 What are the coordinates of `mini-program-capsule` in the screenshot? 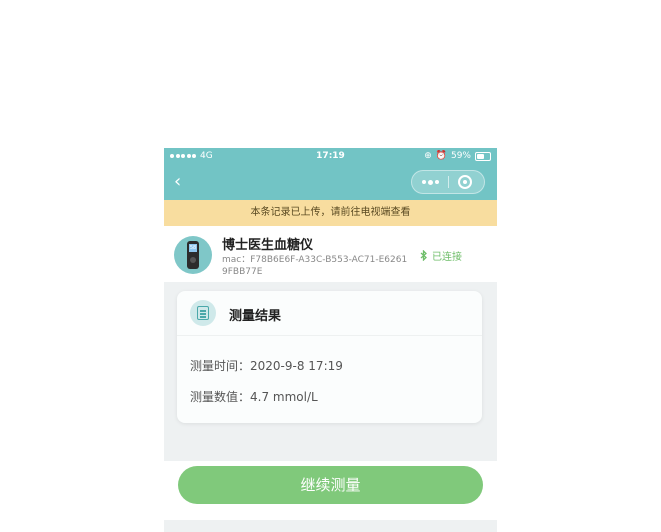 It's located at (448, 182).